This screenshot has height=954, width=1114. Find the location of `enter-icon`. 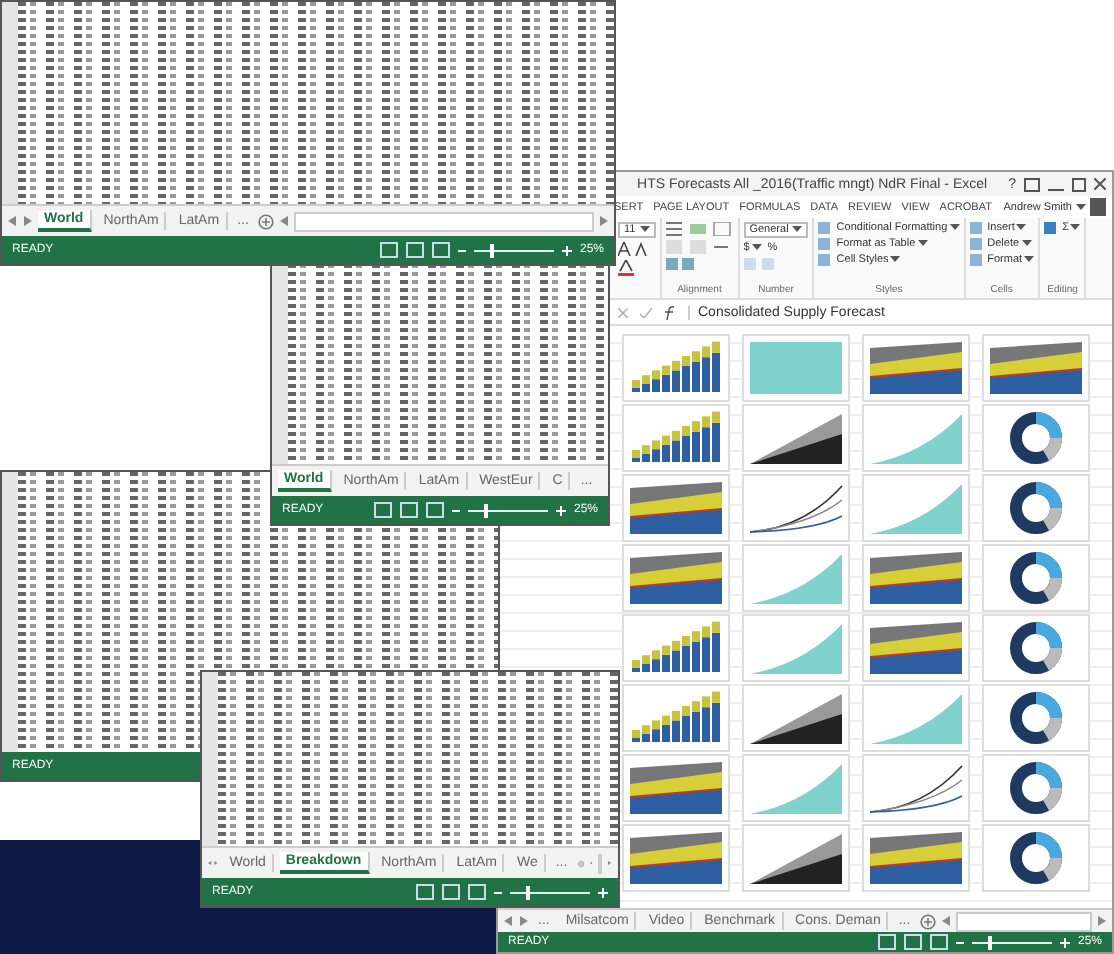

enter-icon is located at coordinates (646, 312).